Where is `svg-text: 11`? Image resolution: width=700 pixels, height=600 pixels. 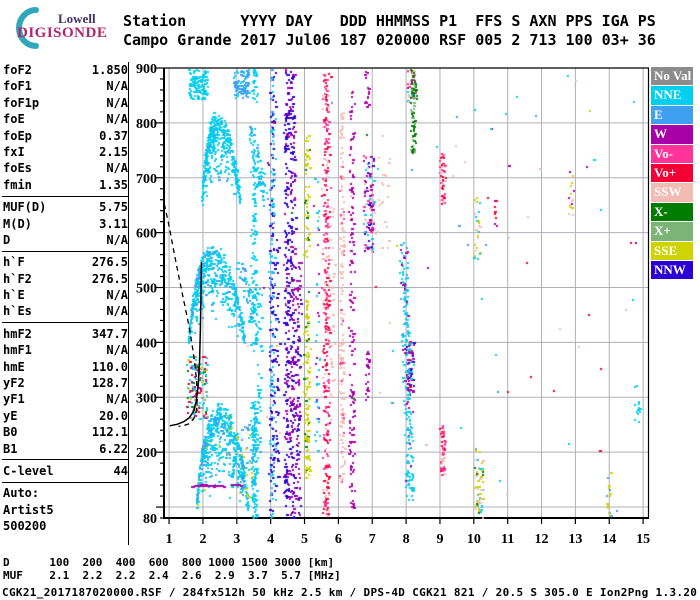
svg-text: 11 is located at coordinates (507, 539).